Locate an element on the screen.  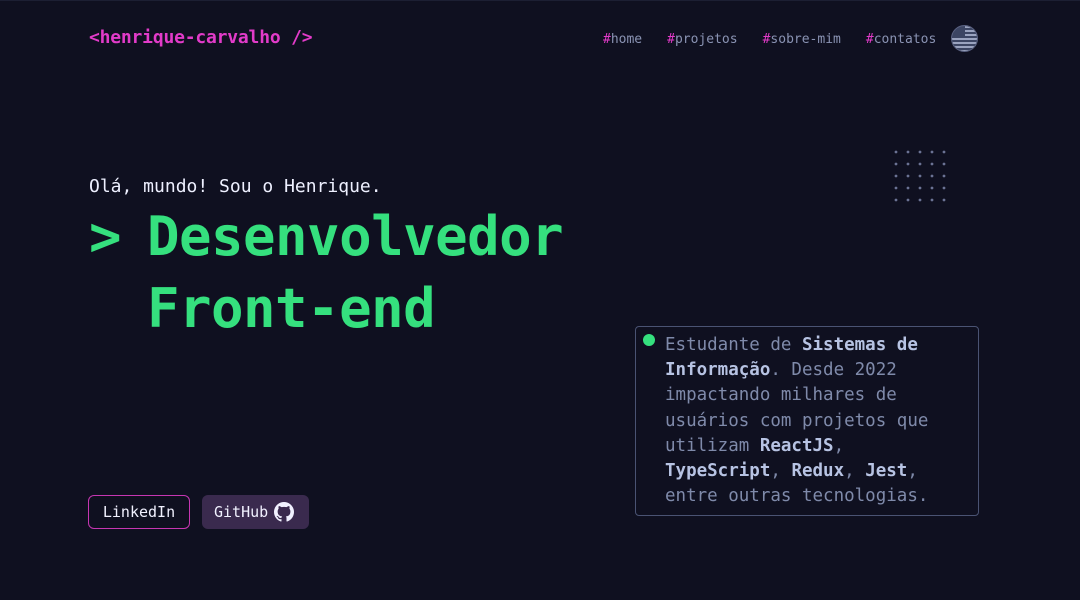
linkedin-label: LinkedIn is located at coordinates (139, 512).